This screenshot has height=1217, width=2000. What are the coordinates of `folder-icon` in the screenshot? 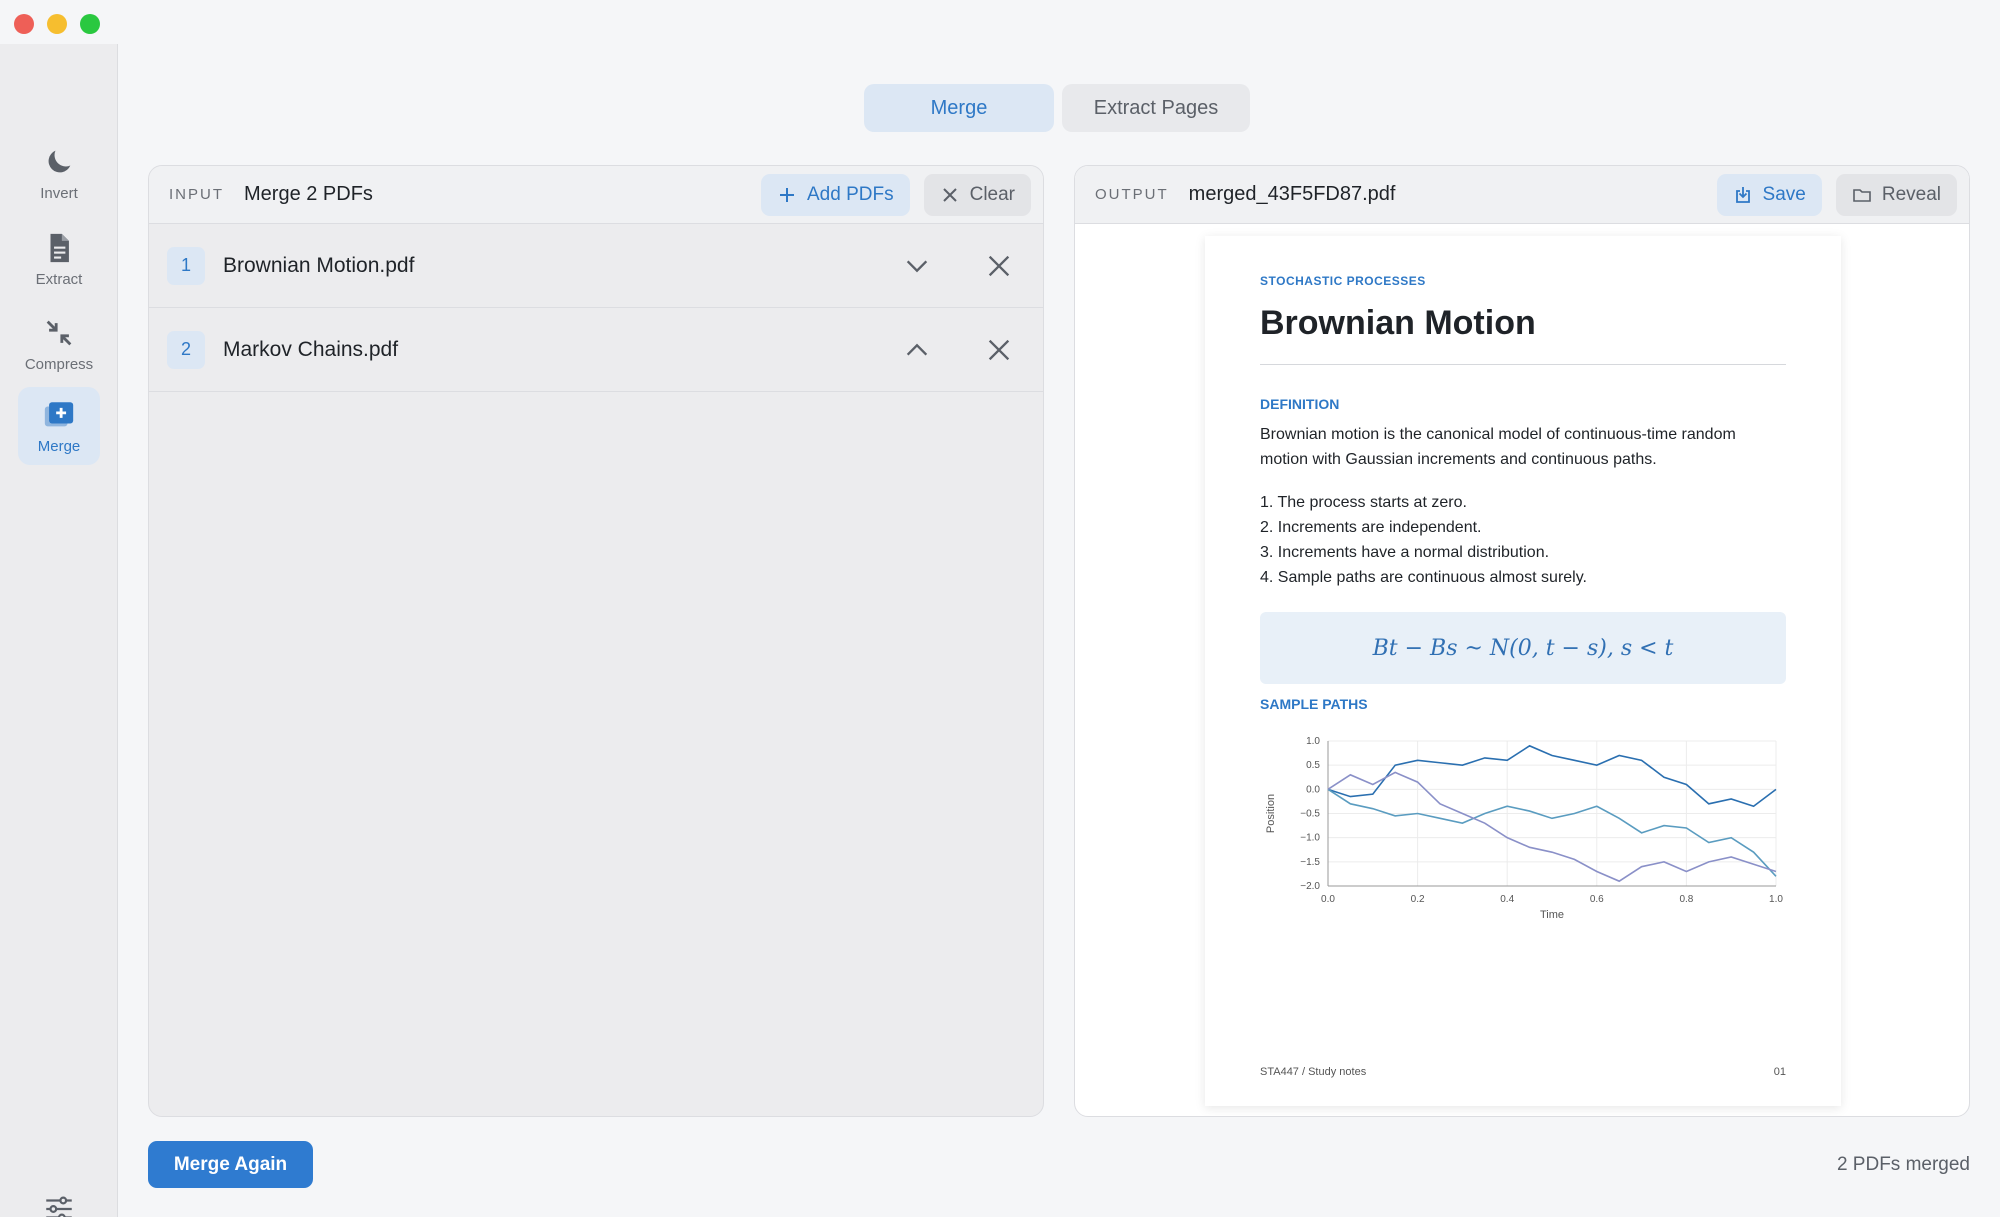 It's located at (1862, 195).